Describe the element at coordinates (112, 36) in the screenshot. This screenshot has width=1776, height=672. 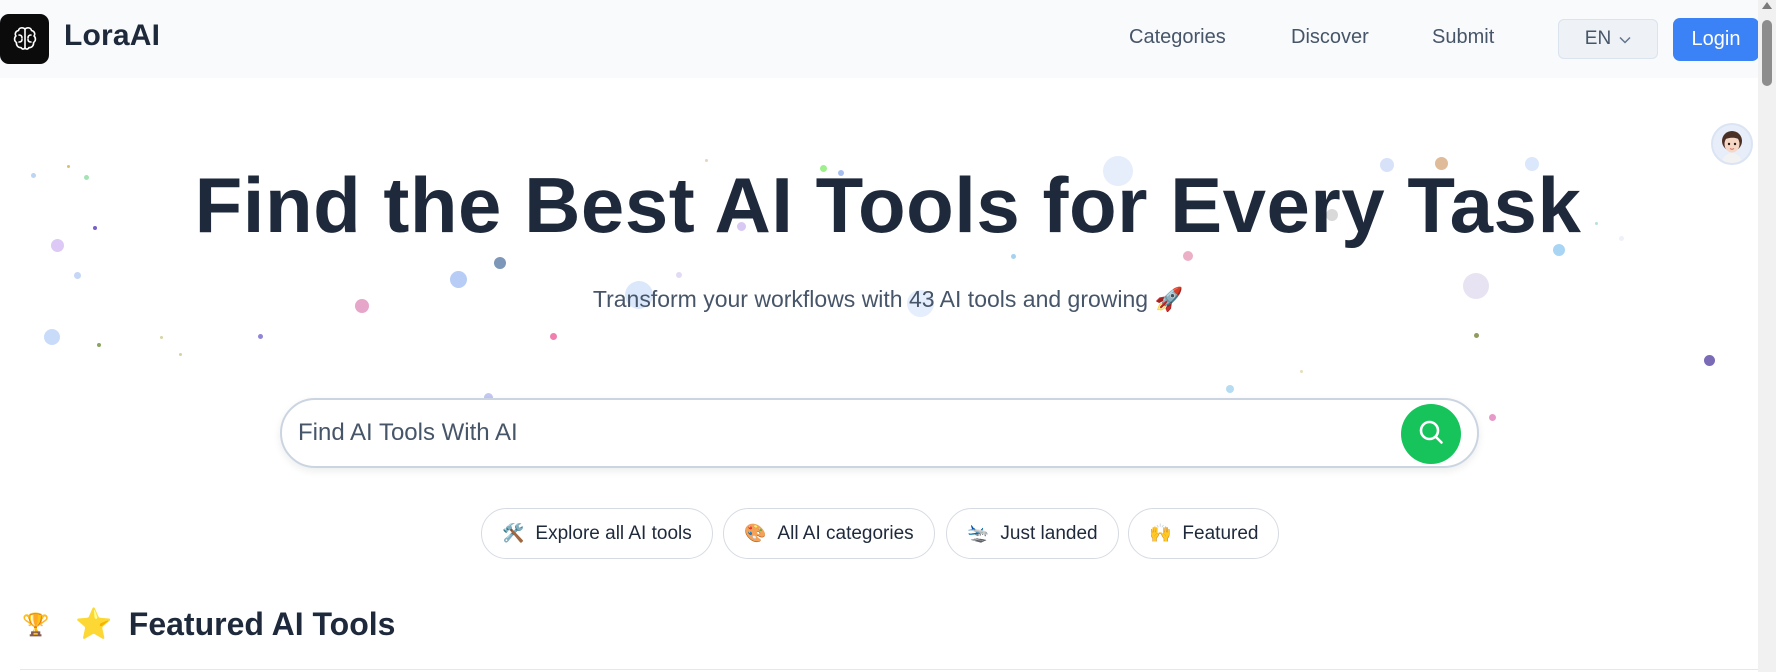
I see `brand-name: LoraAI` at that location.